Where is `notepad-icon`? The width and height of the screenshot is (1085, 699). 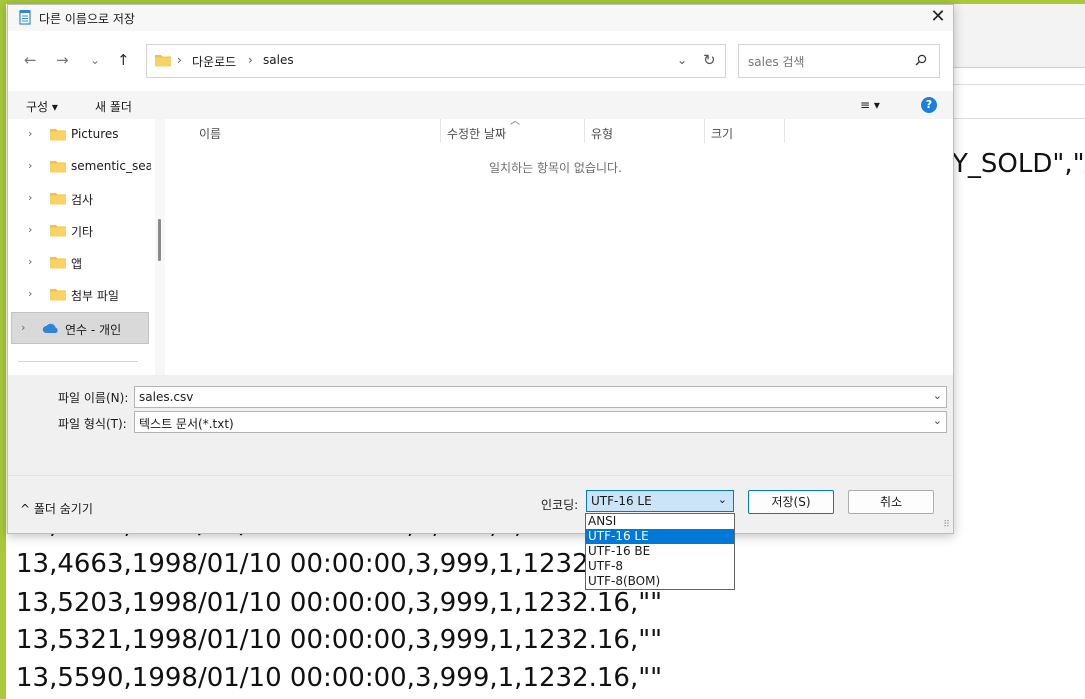
notepad-icon is located at coordinates (25, 18).